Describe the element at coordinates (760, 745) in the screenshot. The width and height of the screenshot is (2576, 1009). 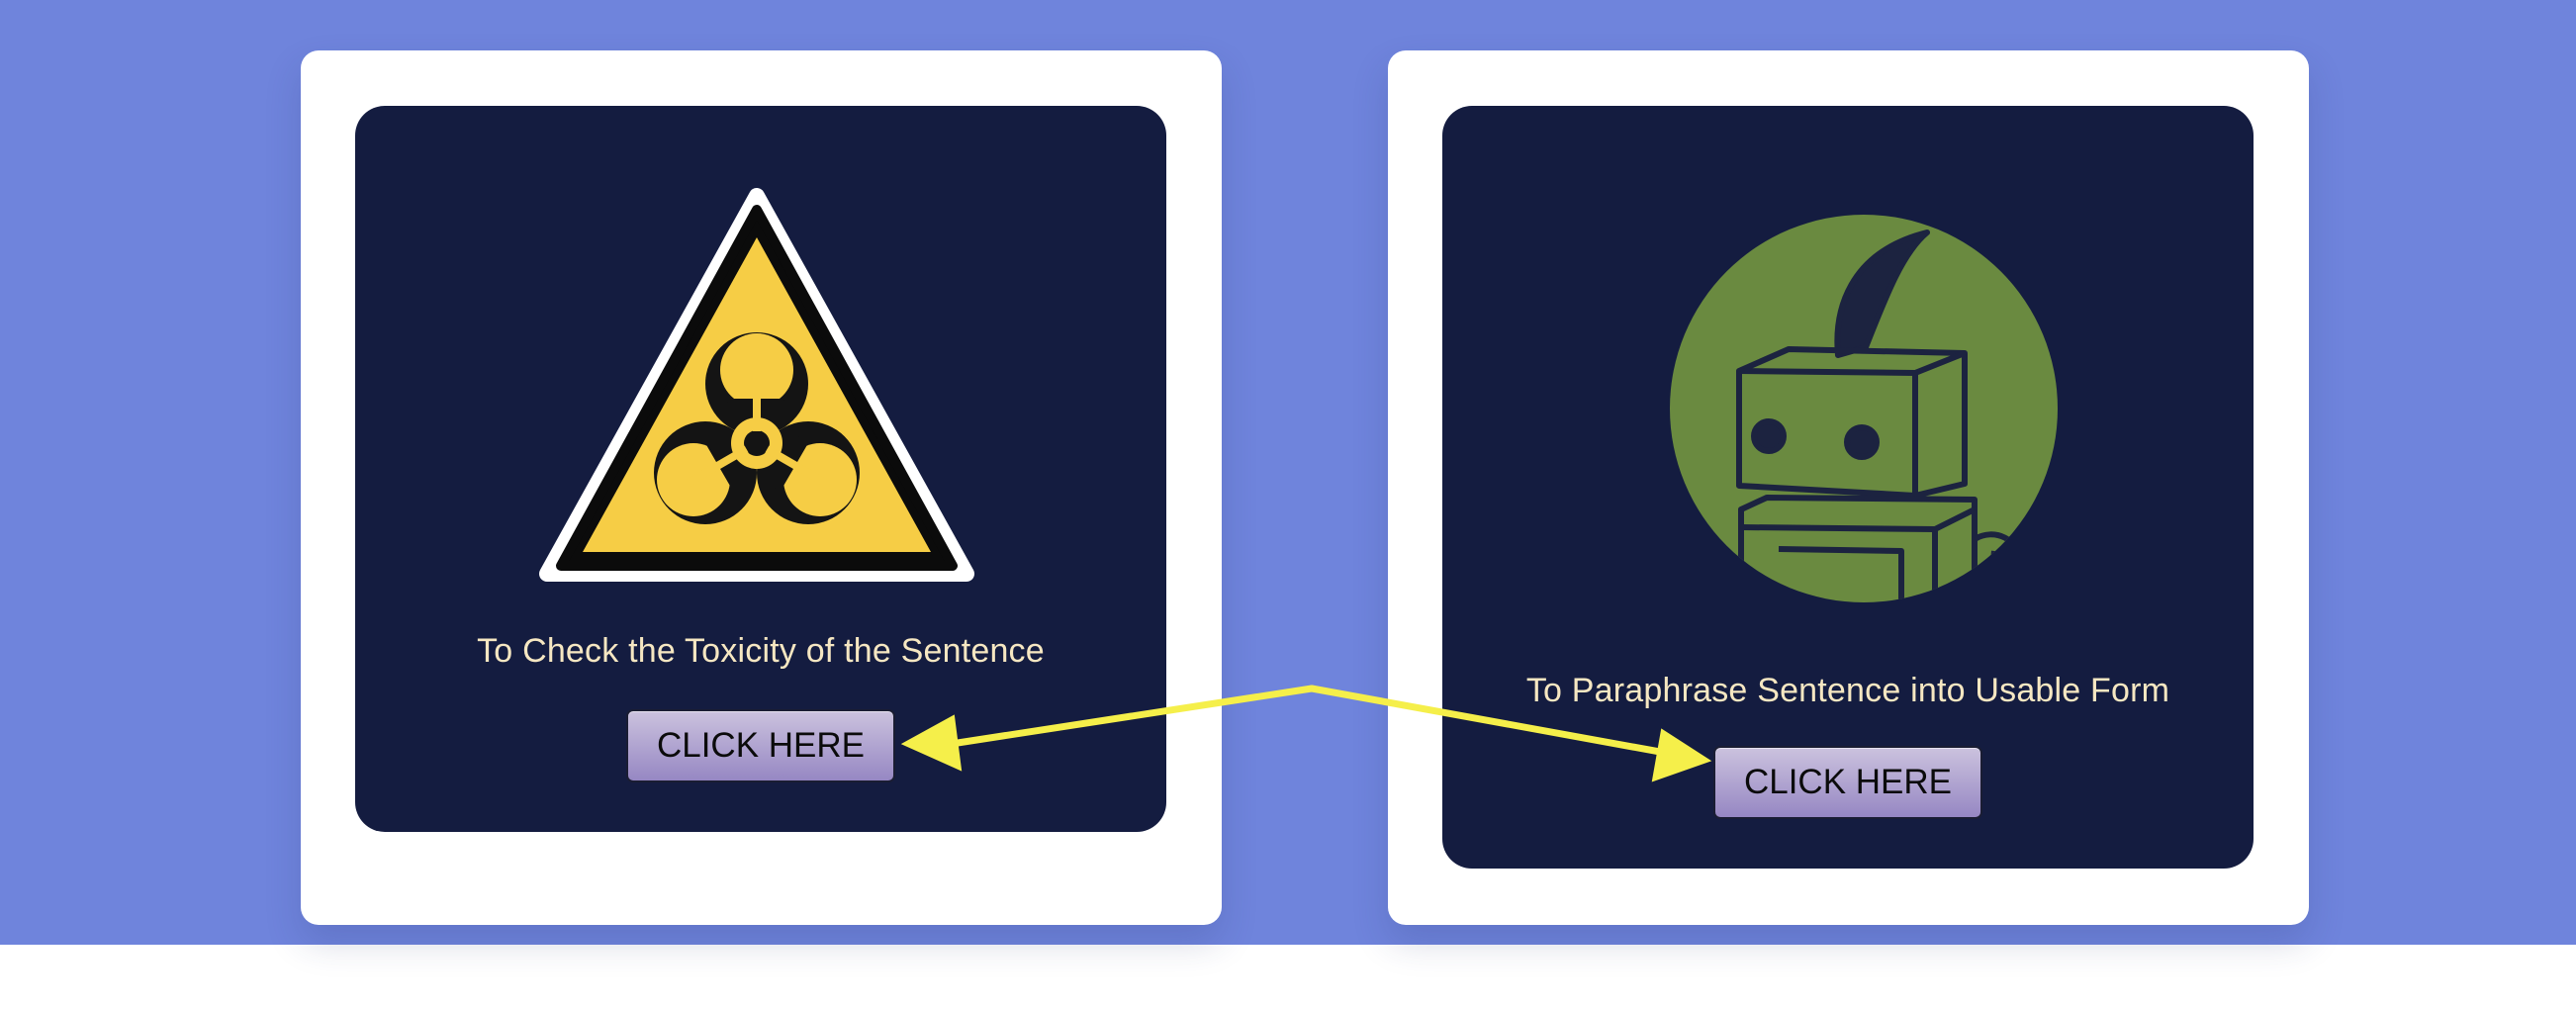
I see `toxicity-click-here-button: CLICK HERE` at that location.